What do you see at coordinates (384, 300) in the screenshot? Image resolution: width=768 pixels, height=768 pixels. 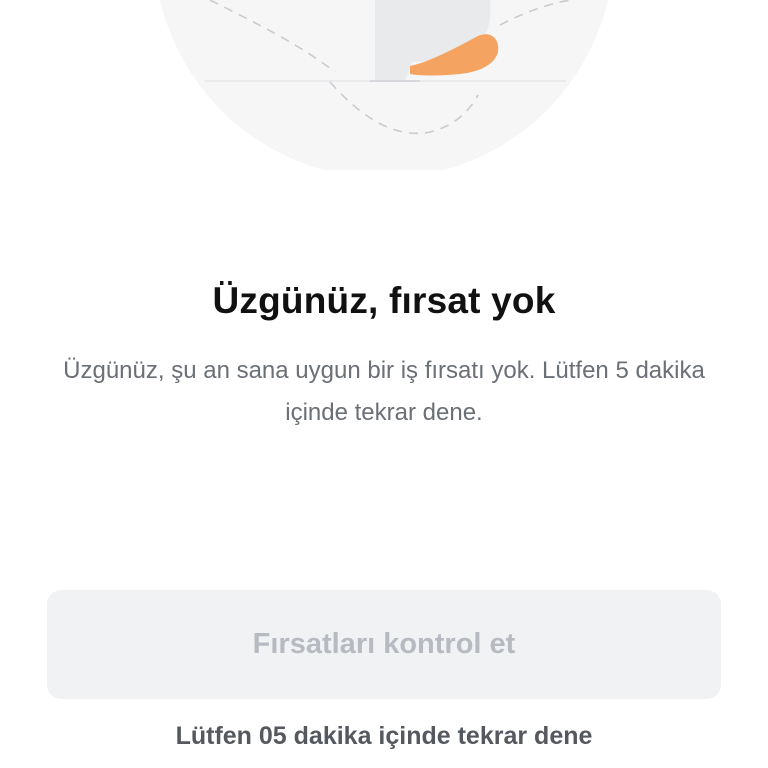 I see `page-title: Üzgünüz, fırsat yok` at bounding box center [384, 300].